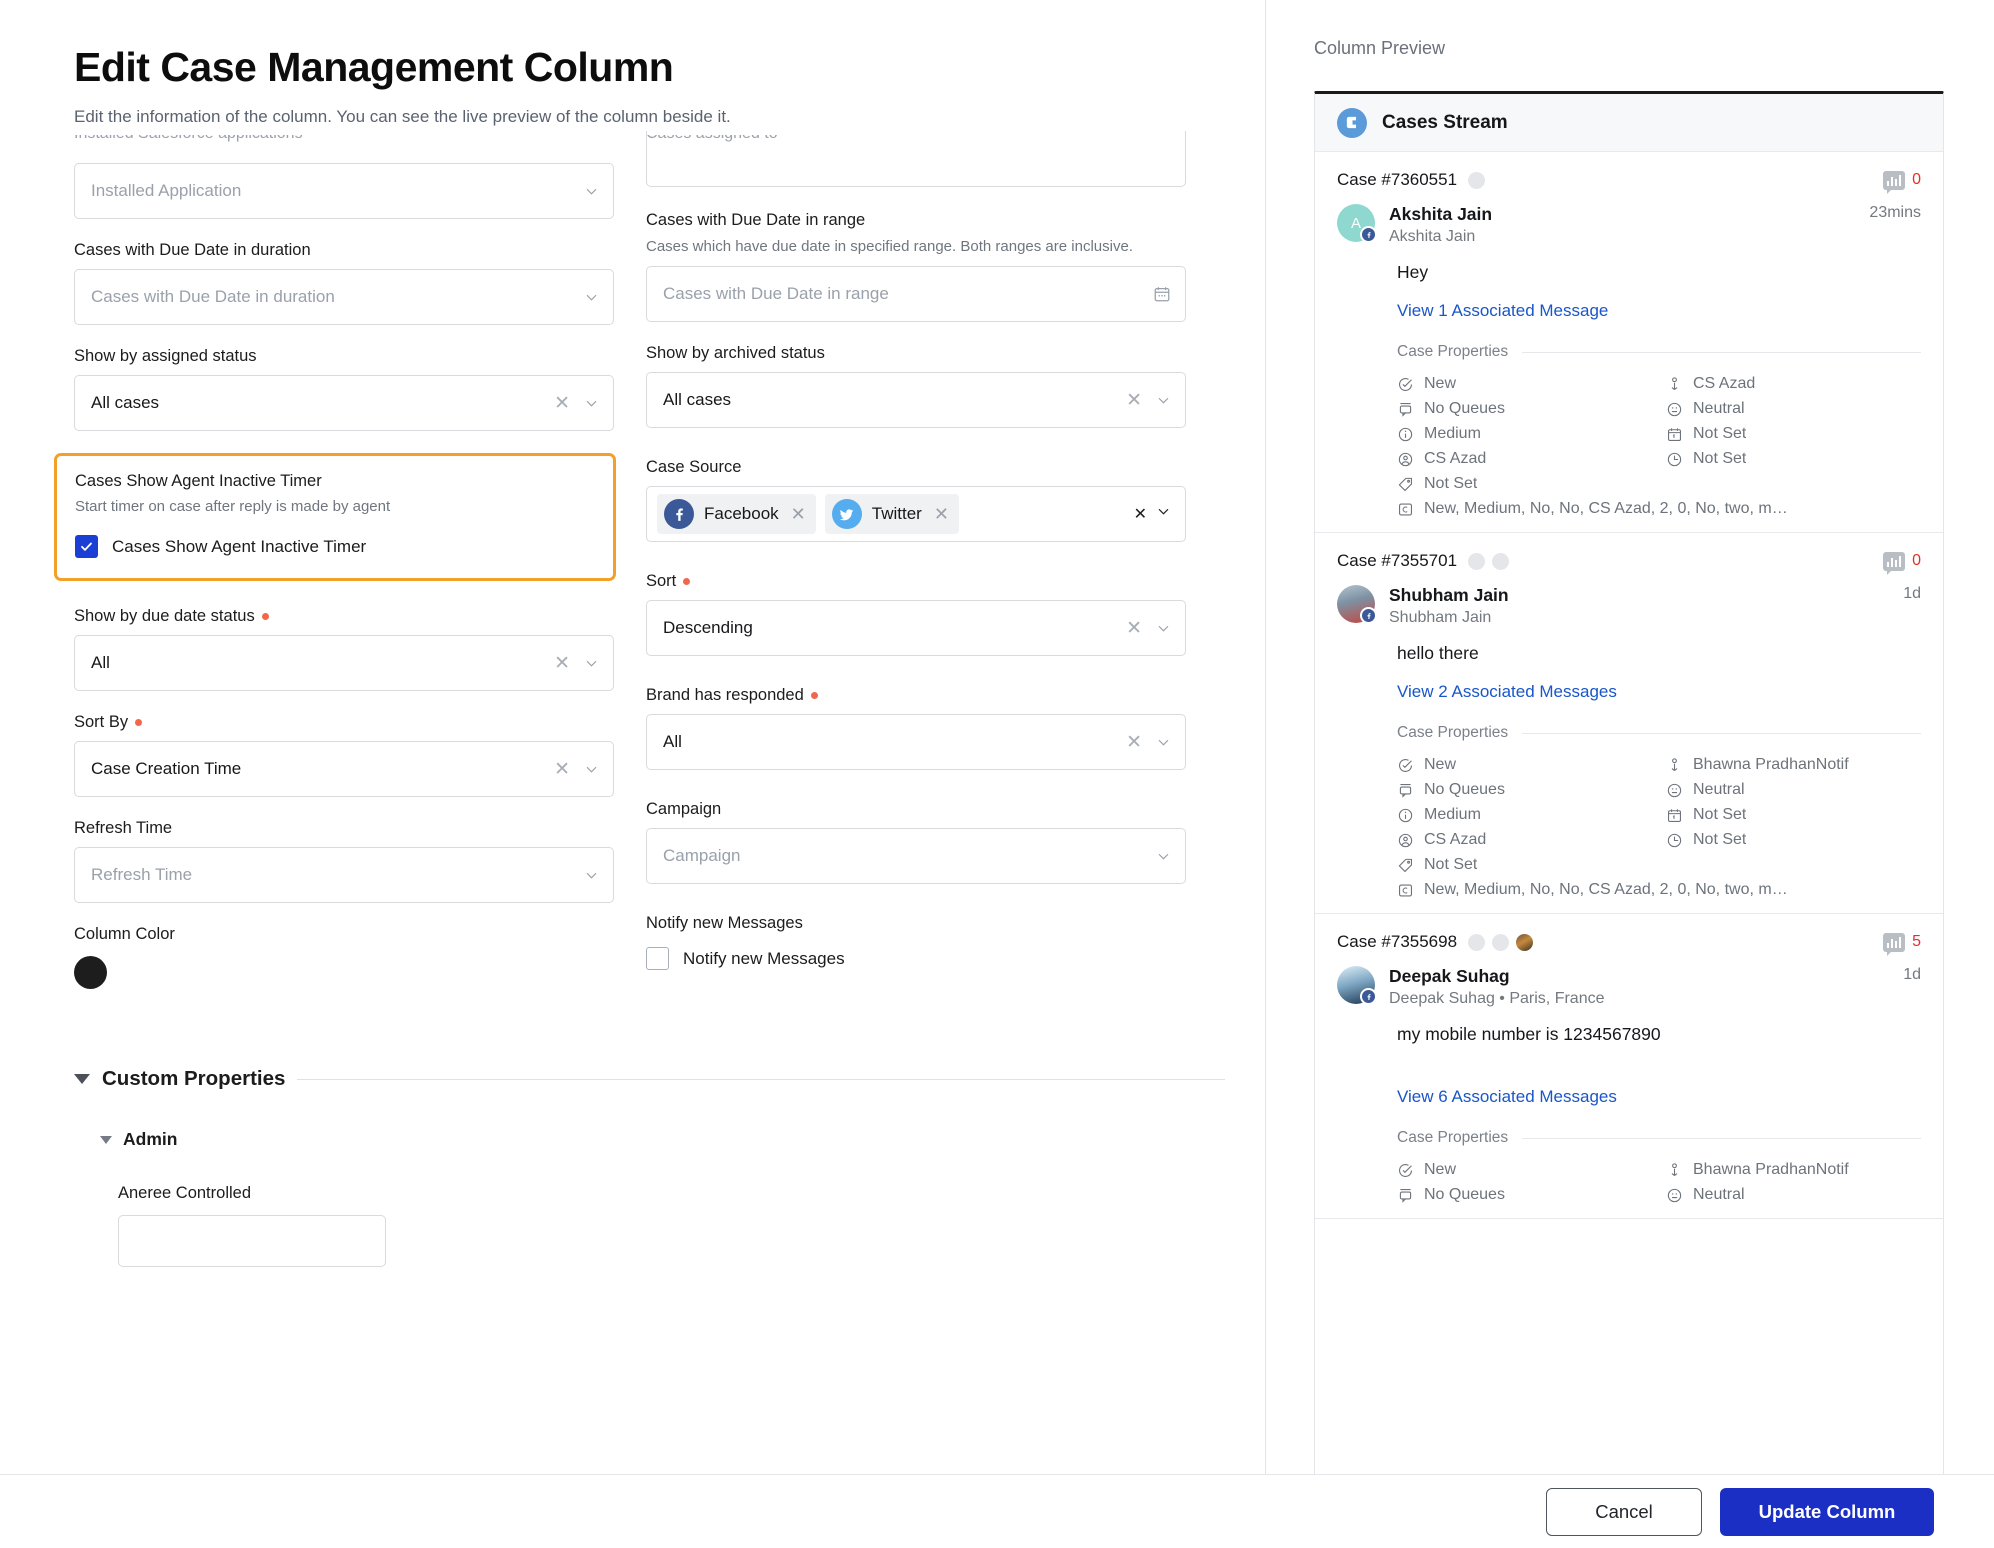 Image resolution: width=1994 pixels, height=1548 pixels. I want to click on sentiment-count: 0, so click(1916, 179).